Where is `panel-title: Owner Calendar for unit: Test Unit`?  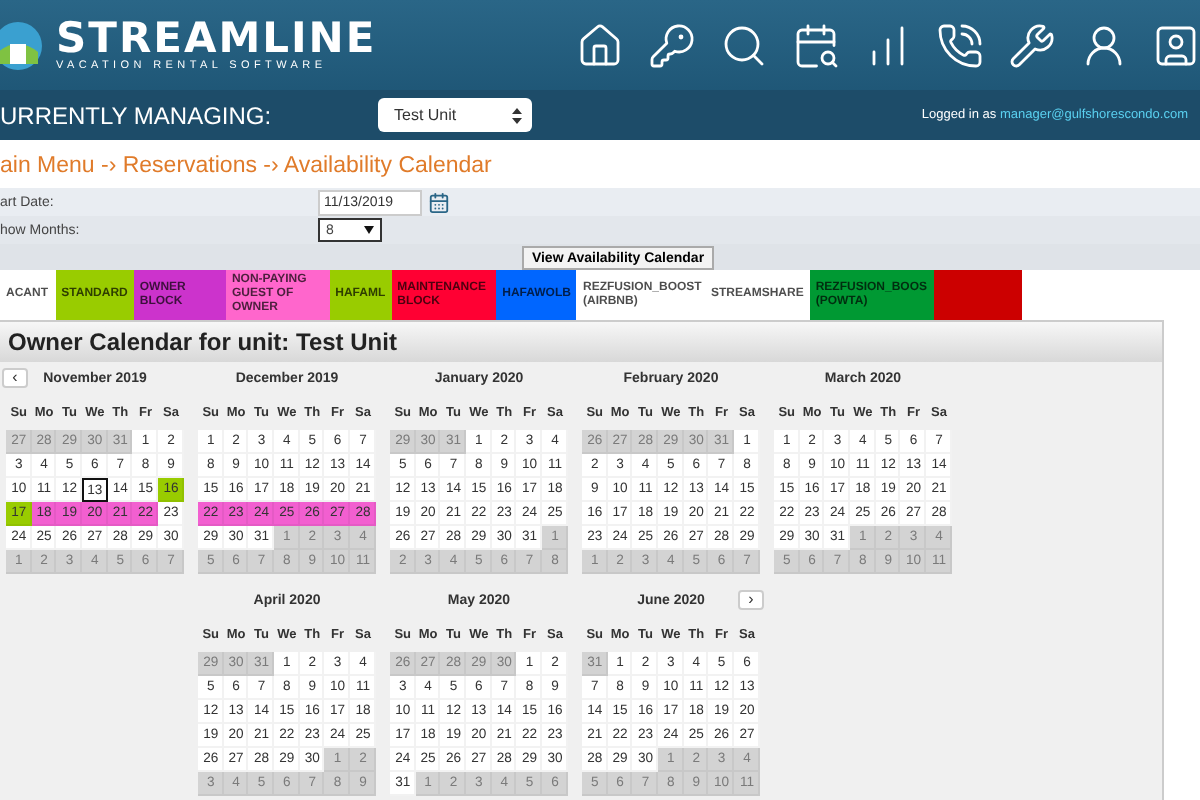
panel-title: Owner Calendar for unit: Test Unit is located at coordinates (581, 342).